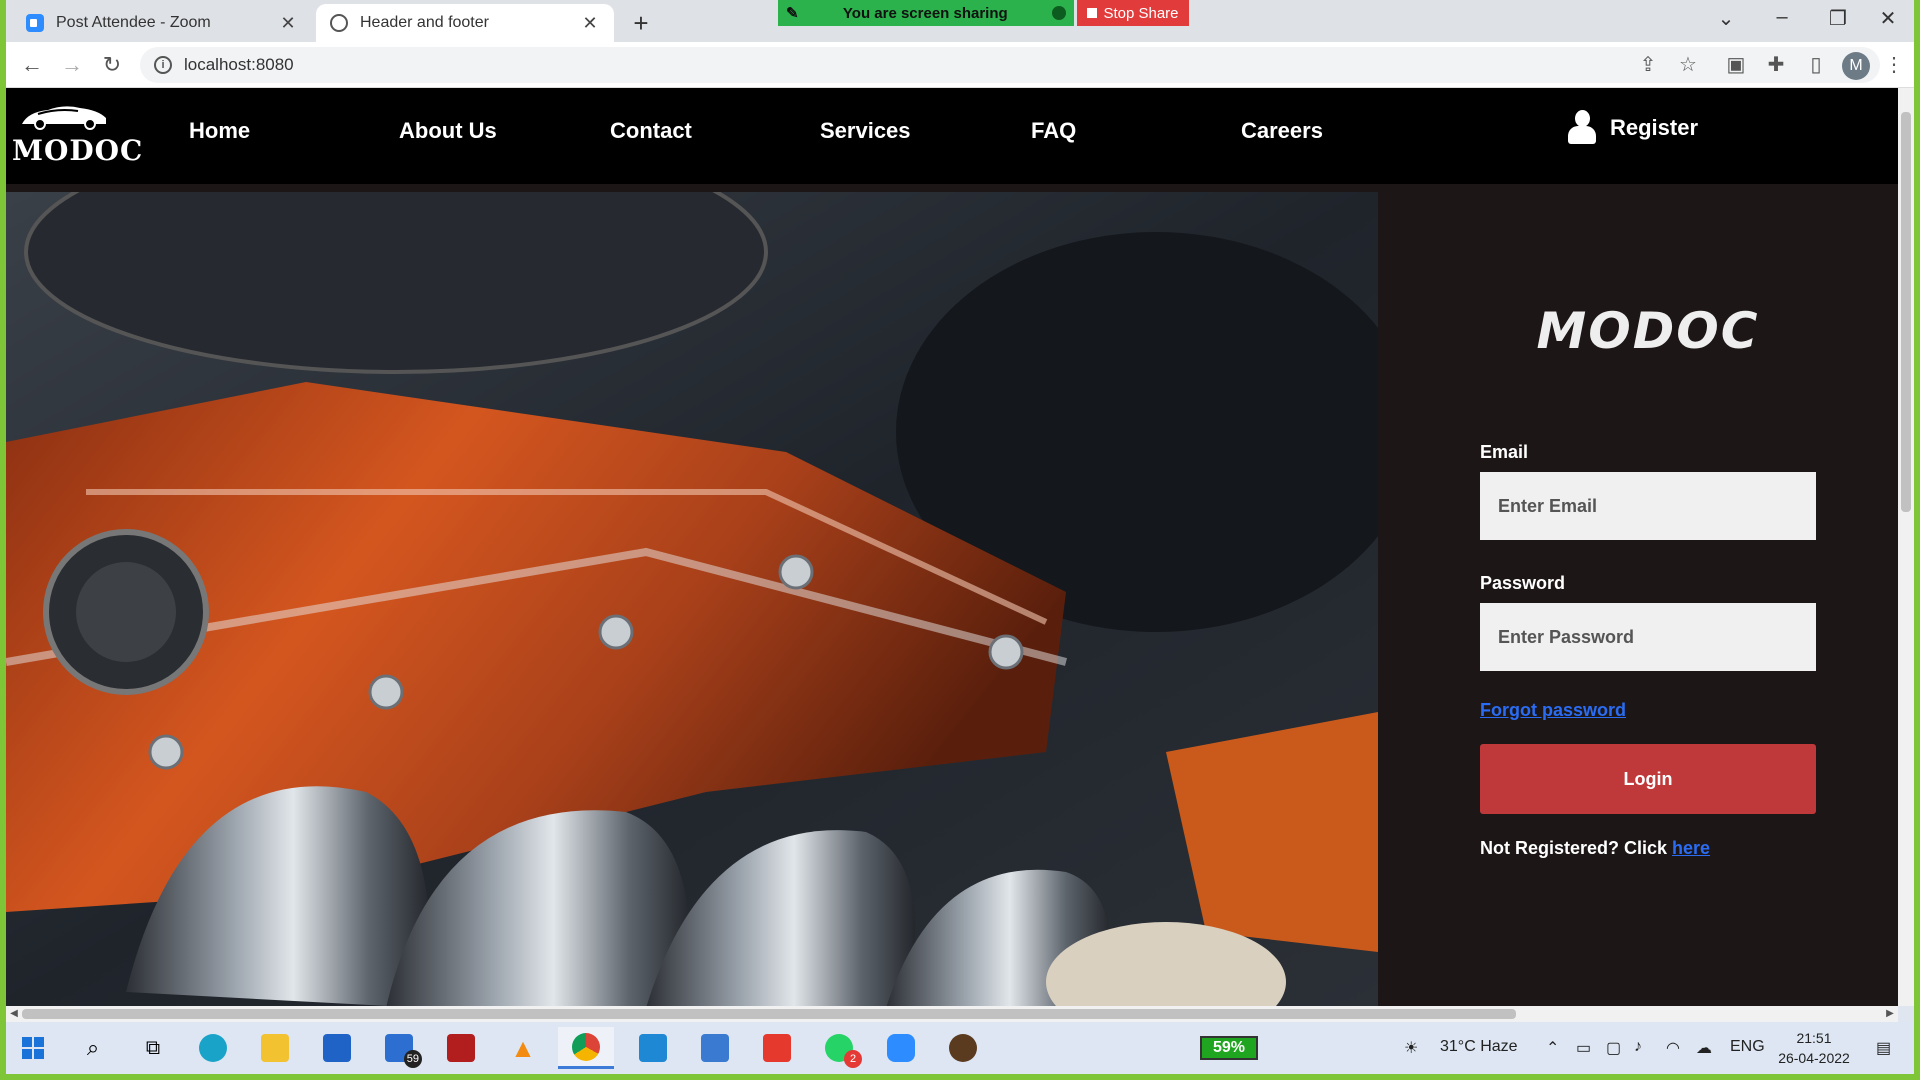 The width and height of the screenshot is (1920, 1080). I want to click on forgot-password-link: Forgot password, so click(1553, 710).